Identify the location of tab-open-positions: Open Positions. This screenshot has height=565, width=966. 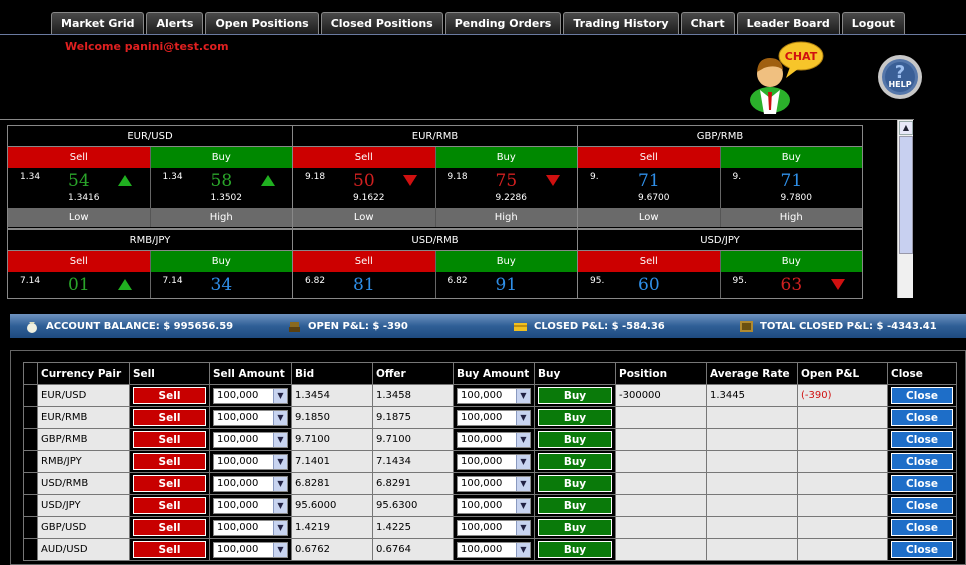
(262, 23).